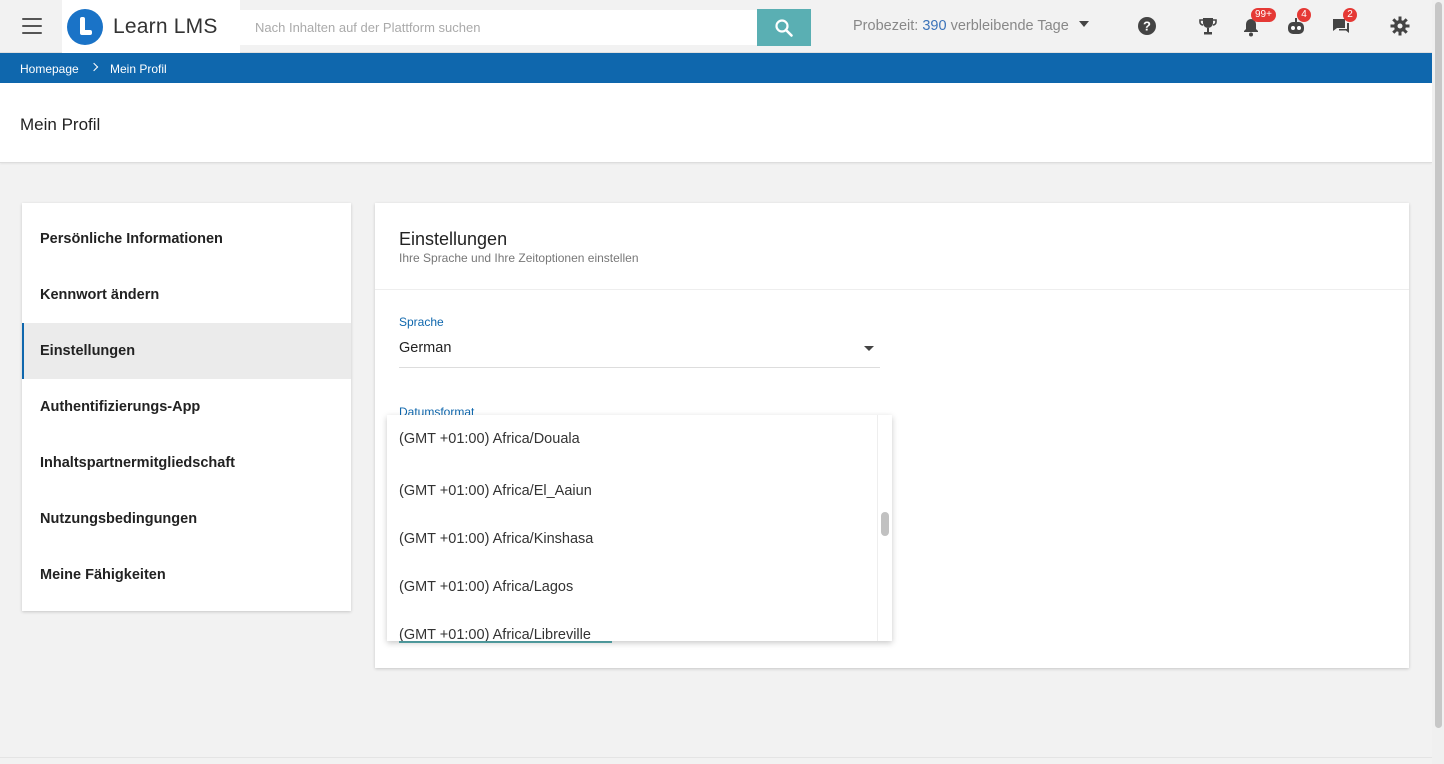 Image resolution: width=1444 pixels, height=764 pixels. I want to click on field-focus-underline, so click(505, 642).